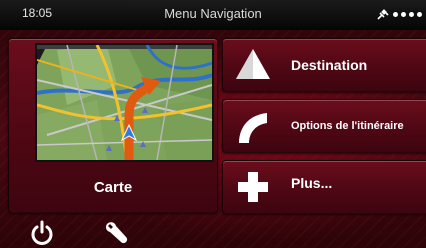  I want to click on destination-arrow-icon, so click(253, 64).